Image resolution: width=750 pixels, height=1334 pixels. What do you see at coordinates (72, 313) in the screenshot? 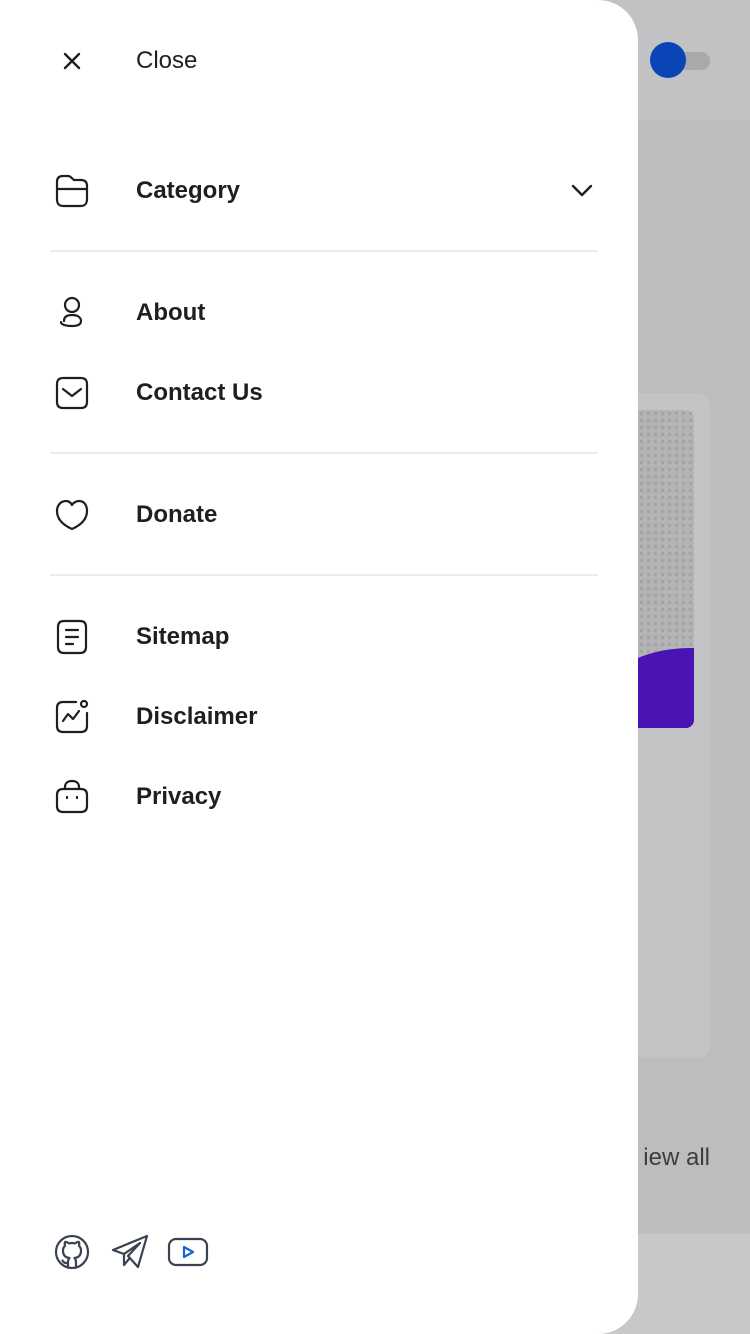
I see `user-icon` at bounding box center [72, 313].